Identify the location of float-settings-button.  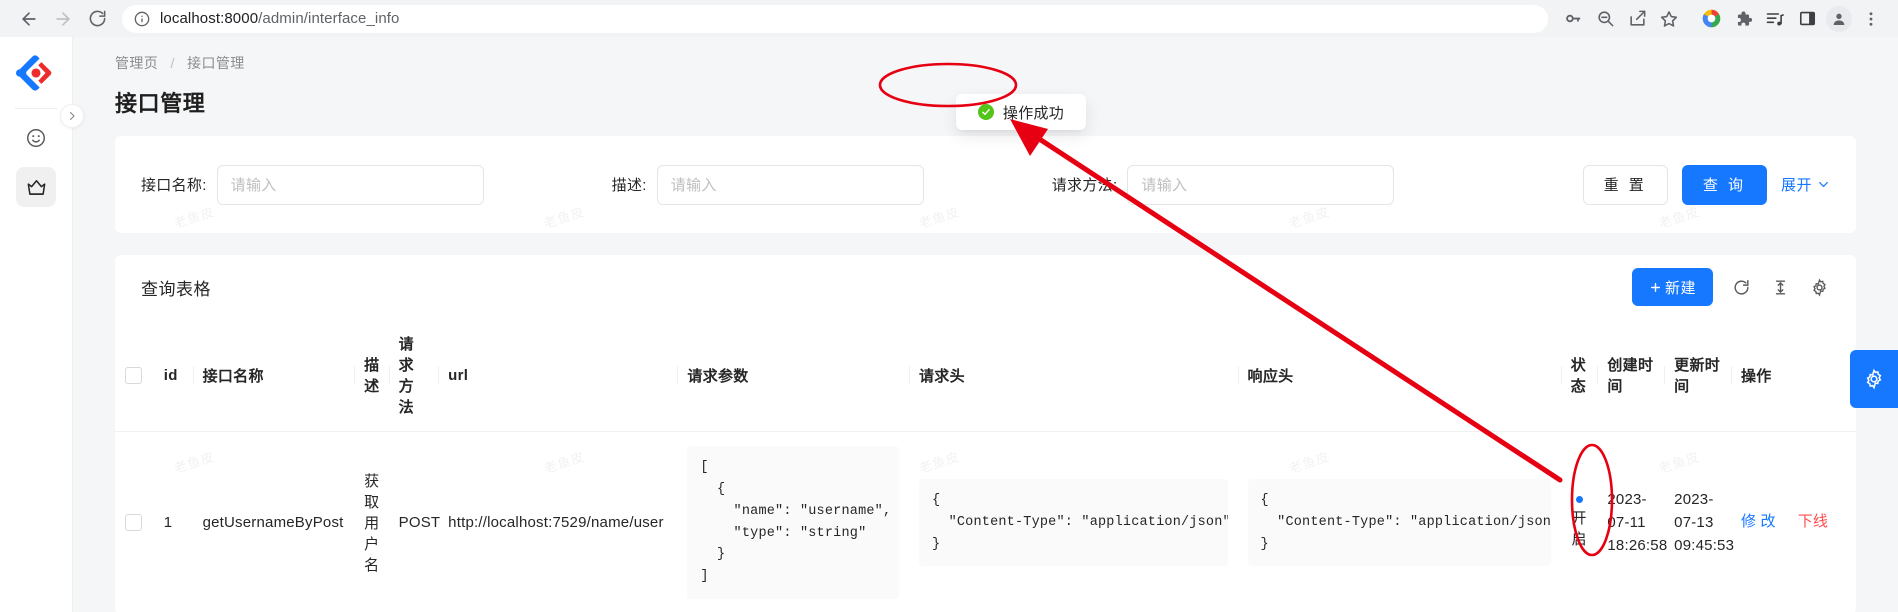
(1874, 379).